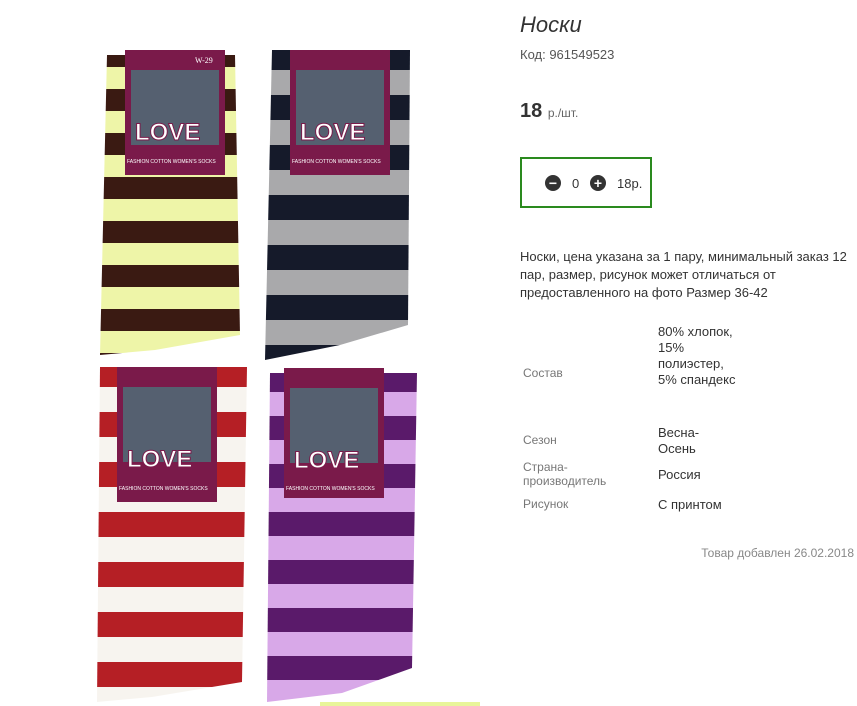 The height and width of the screenshot is (706, 857). What do you see at coordinates (598, 183) in the screenshot?
I see `plus-circle-icon: +` at bounding box center [598, 183].